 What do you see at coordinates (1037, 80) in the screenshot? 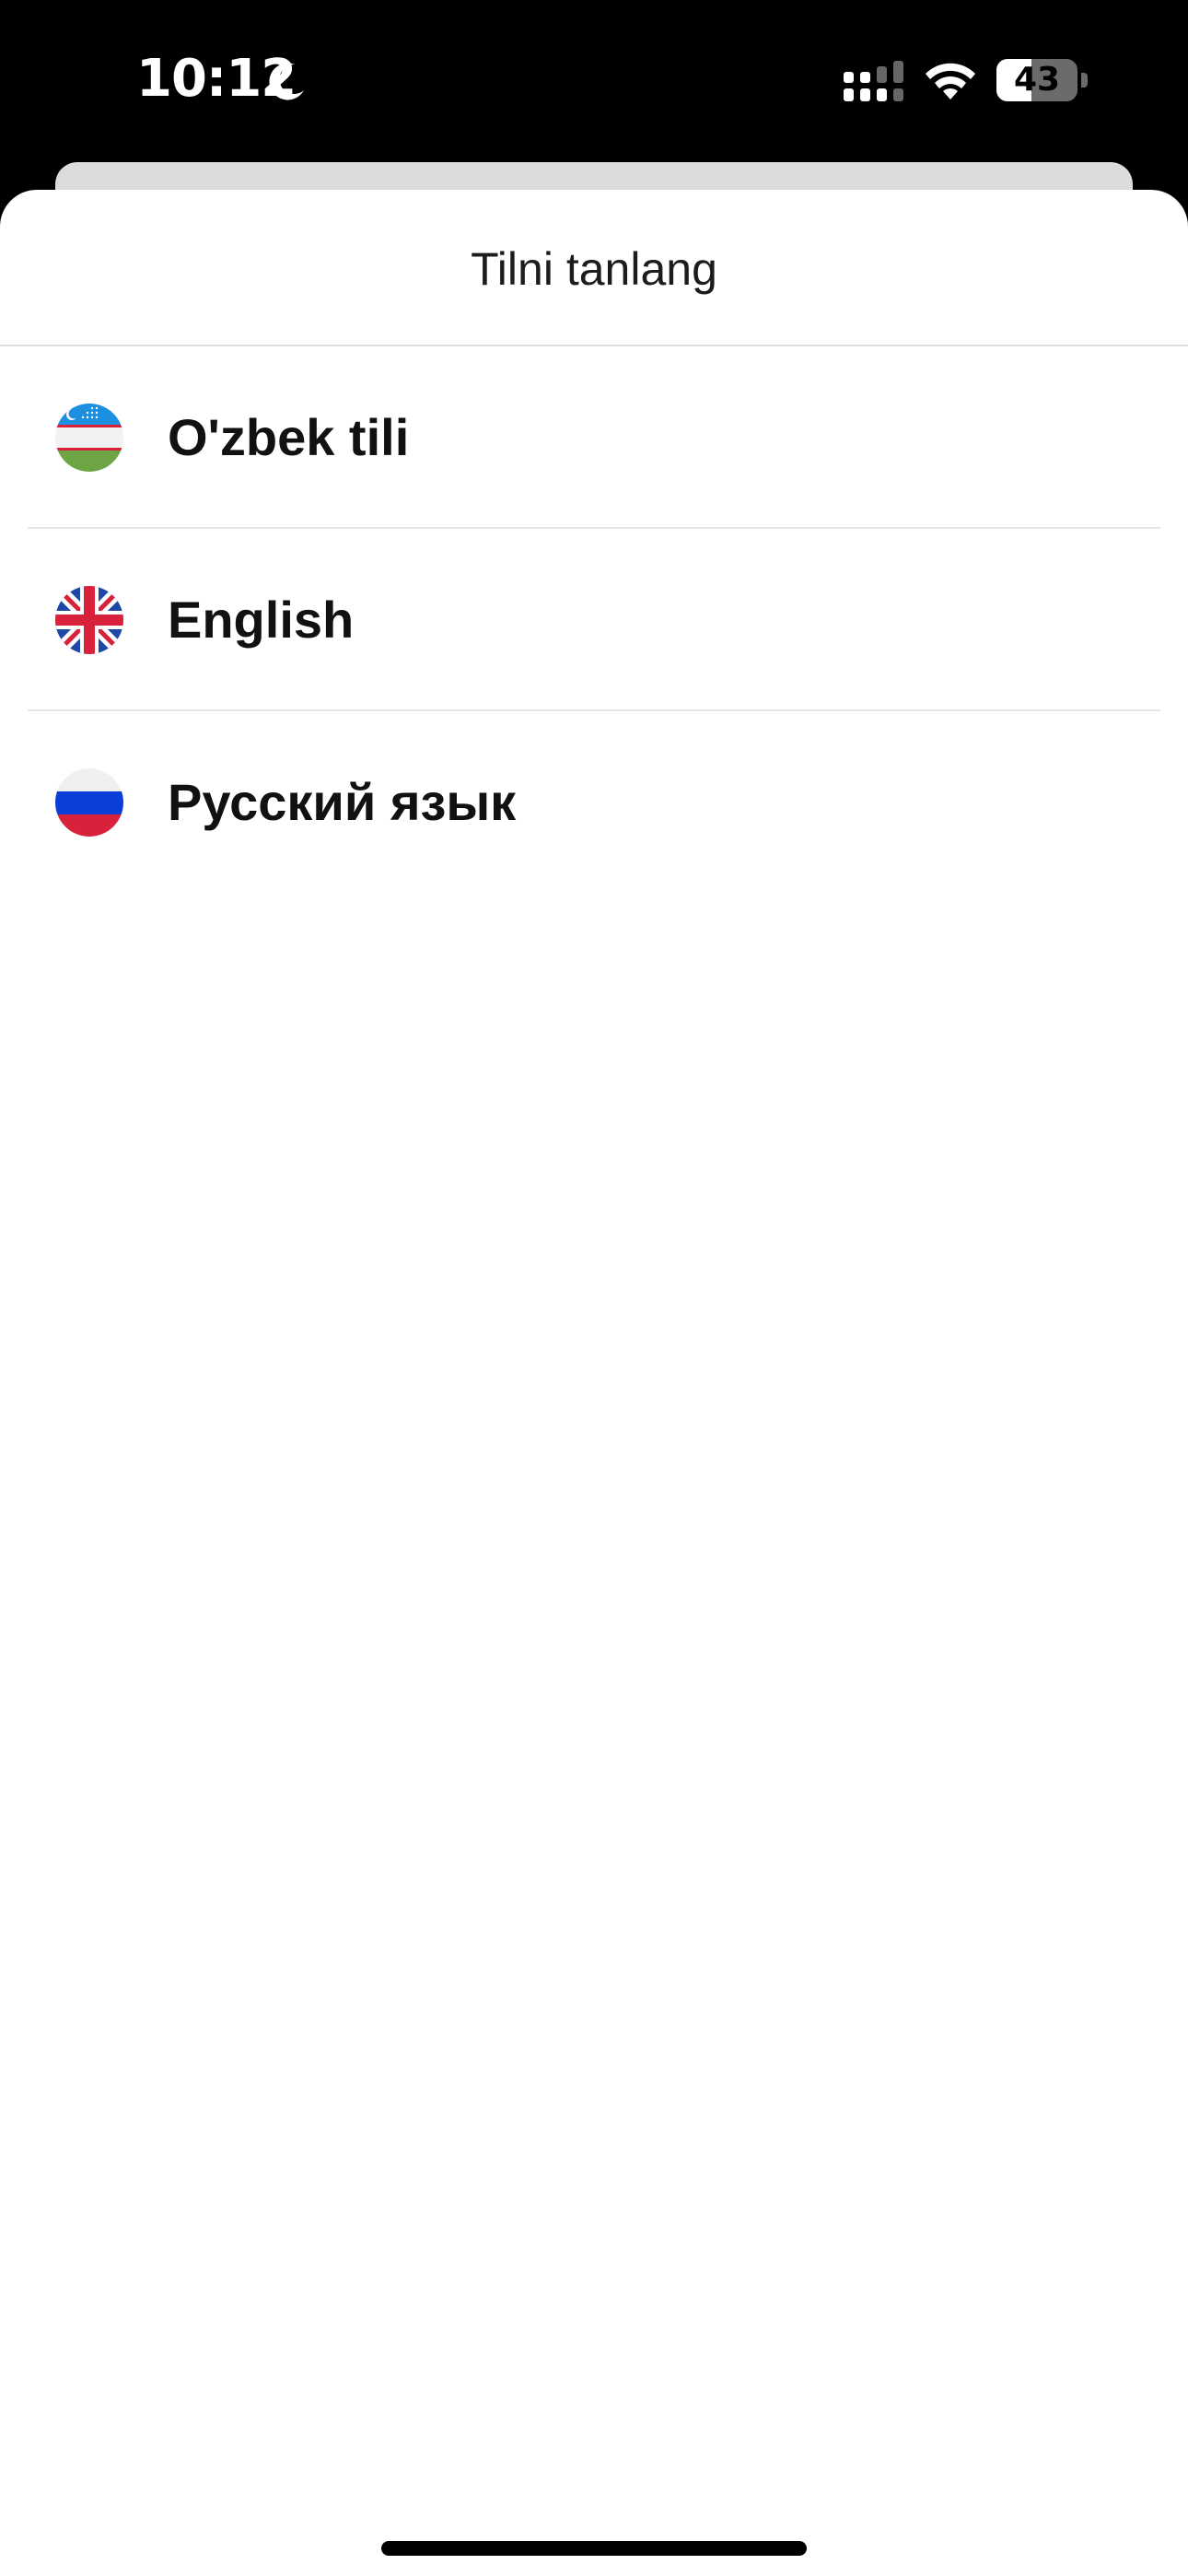
I see `battery-level: 43` at bounding box center [1037, 80].